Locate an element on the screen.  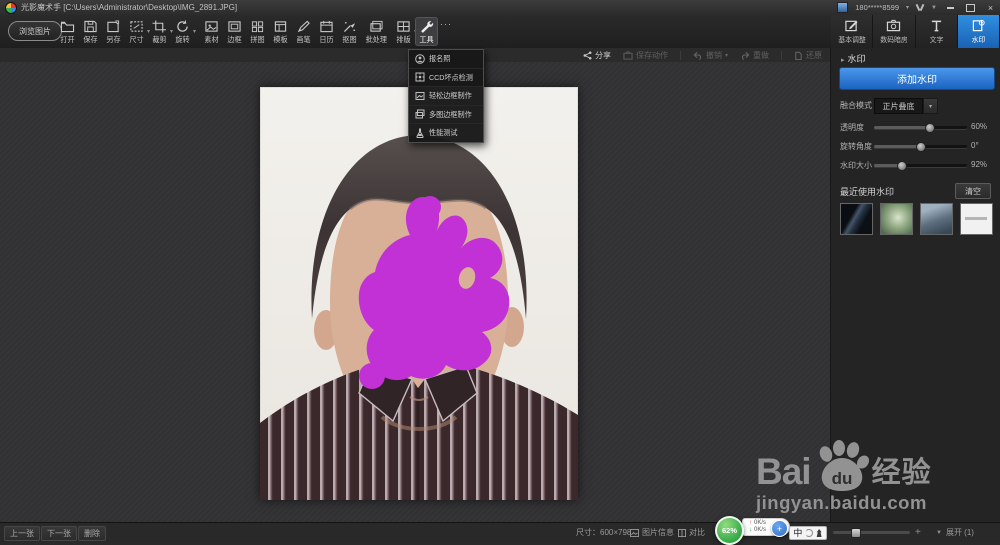
rotation-row: 旋转角度 0° is located at coordinates (915, 146).